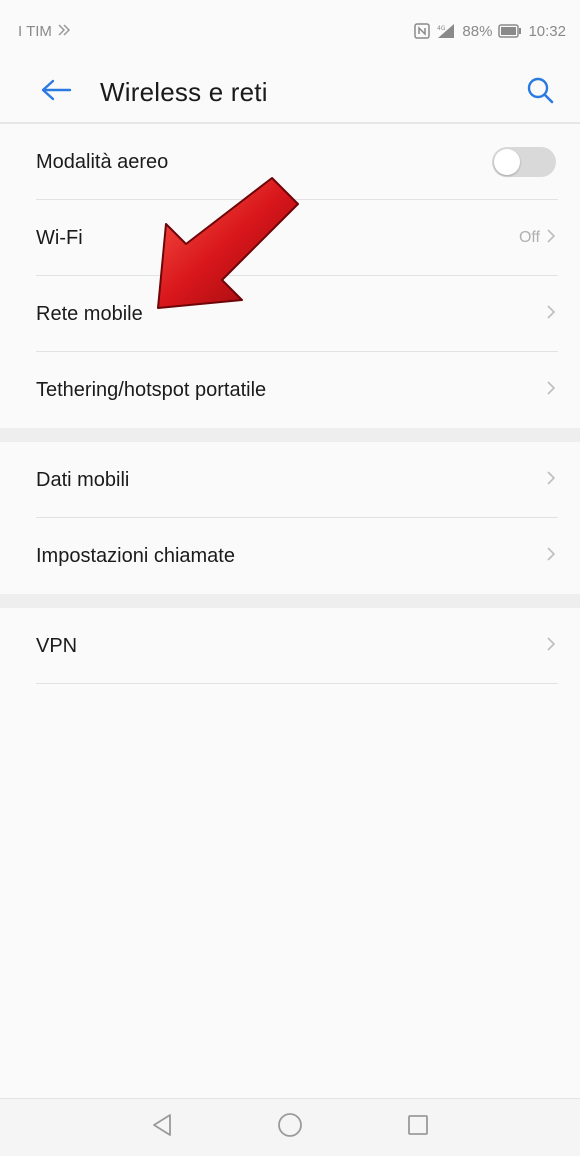 The width and height of the screenshot is (580, 1156). What do you see at coordinates (290, 92) in the screenshot?
I see `app-bar: Wireless e reti` at bounding box center [290, 92].